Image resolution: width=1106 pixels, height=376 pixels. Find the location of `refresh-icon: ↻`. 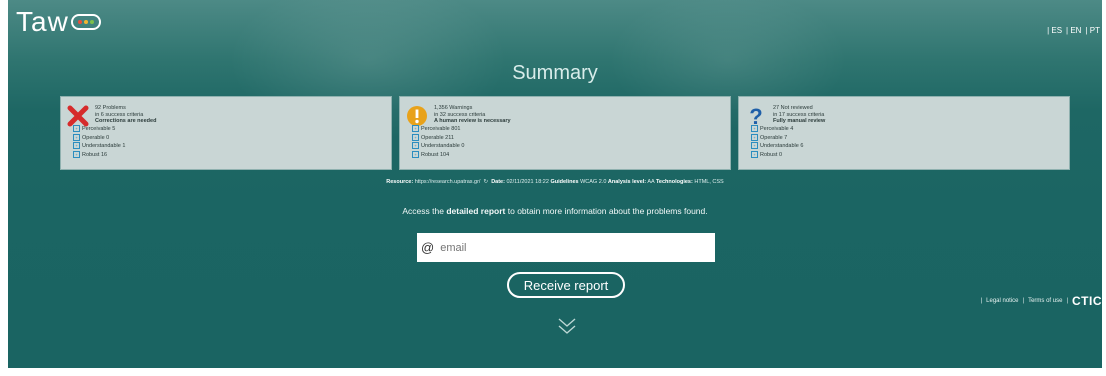

refresh-icon: ↻ is located at coordinates (486, 182).